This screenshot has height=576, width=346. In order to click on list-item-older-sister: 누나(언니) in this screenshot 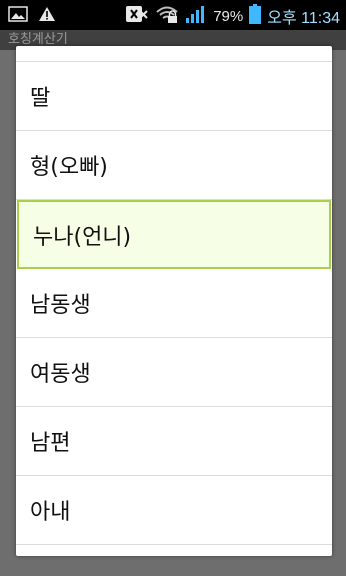, I will do `click(174, 234)`.